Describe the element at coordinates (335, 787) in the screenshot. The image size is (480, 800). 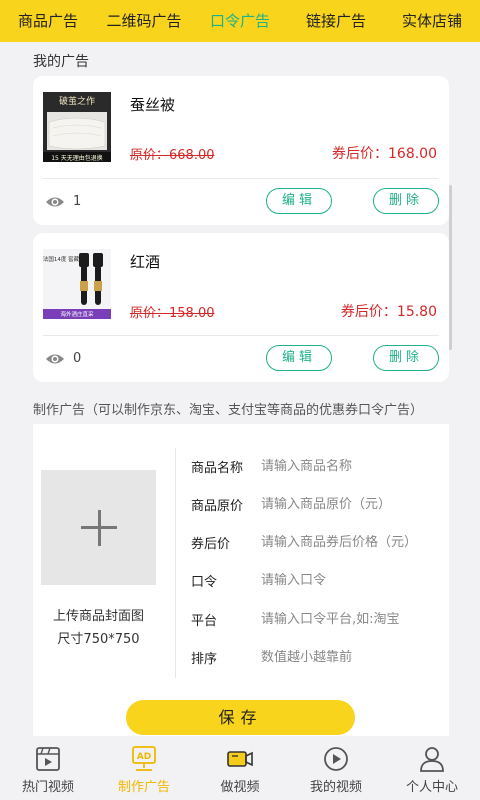
I see `nav-label: 我的视频` at that location.